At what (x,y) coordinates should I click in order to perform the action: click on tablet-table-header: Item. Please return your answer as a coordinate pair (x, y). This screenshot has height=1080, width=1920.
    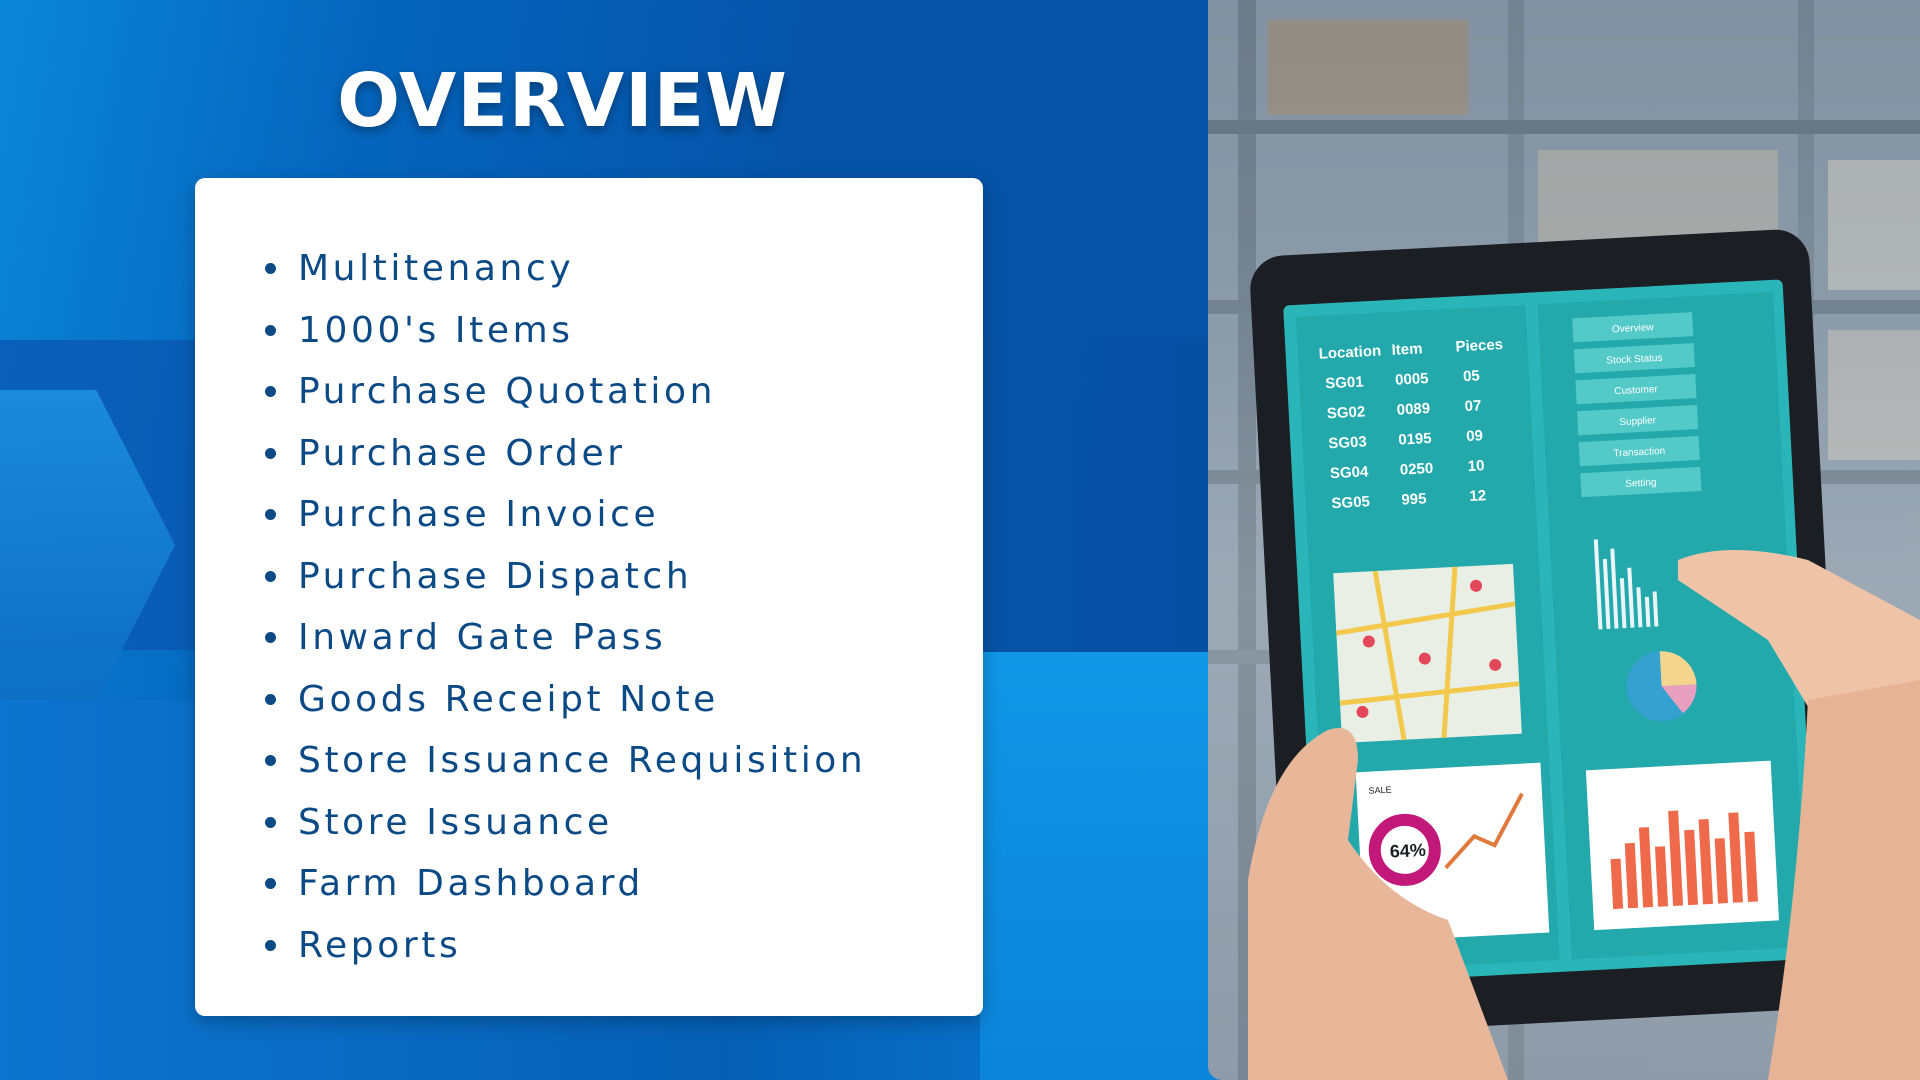
    Looking at the image, I should click on (1407, 349).